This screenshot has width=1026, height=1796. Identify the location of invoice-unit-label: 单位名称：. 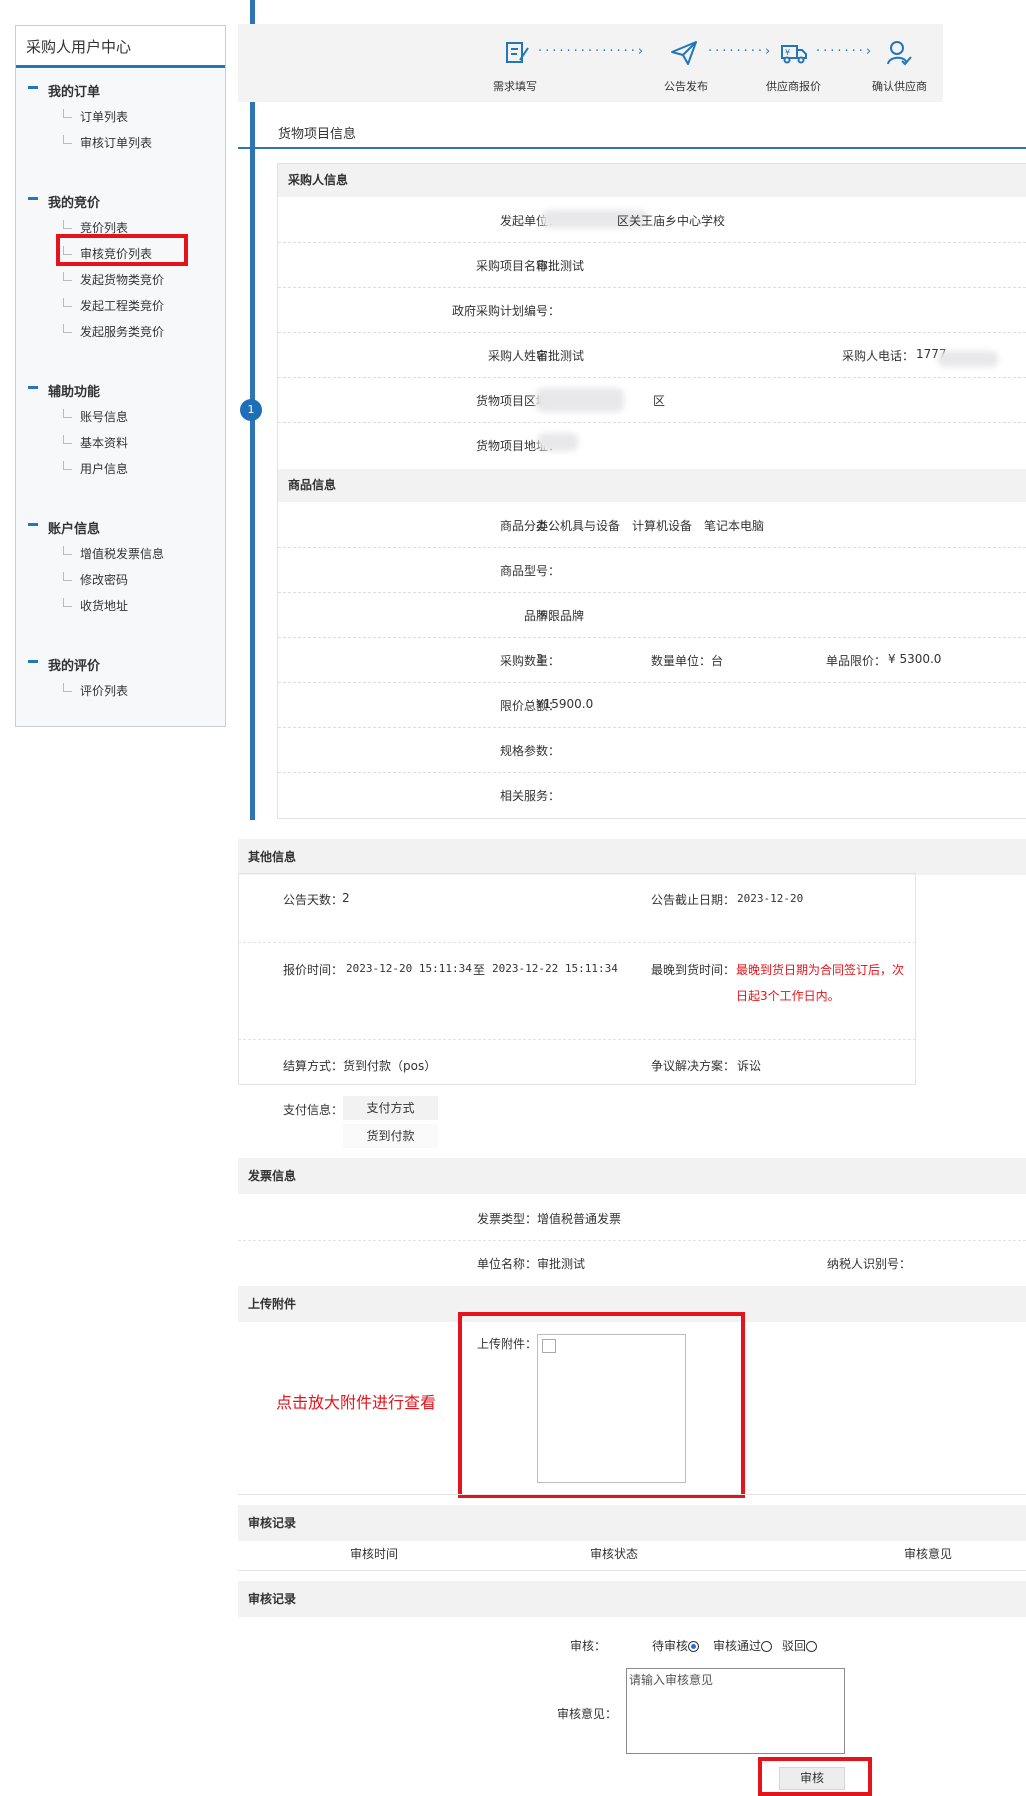
(507, 1264).